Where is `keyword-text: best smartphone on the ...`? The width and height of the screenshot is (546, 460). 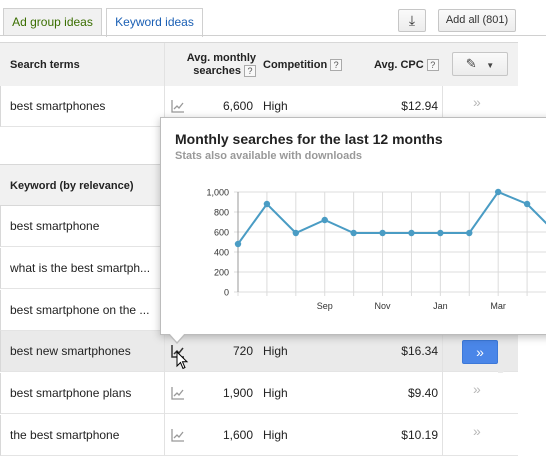
keyword-text: best smartphone on the ... is located at coordinates (80, 310).